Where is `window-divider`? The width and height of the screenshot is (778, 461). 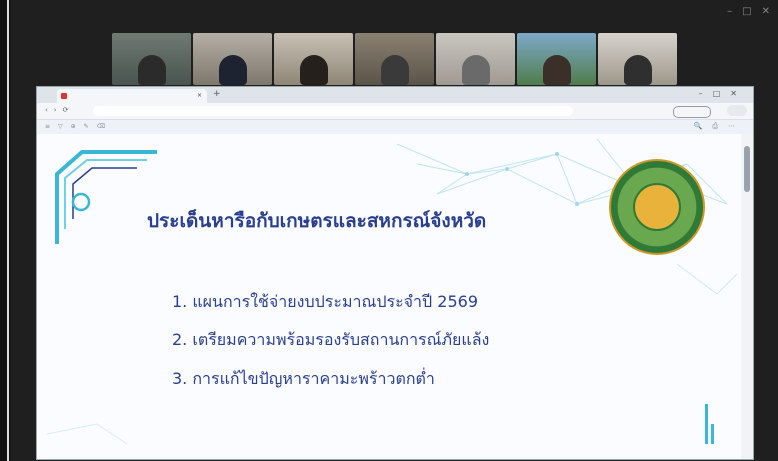
window-divider is located at coordinates (8, 230).